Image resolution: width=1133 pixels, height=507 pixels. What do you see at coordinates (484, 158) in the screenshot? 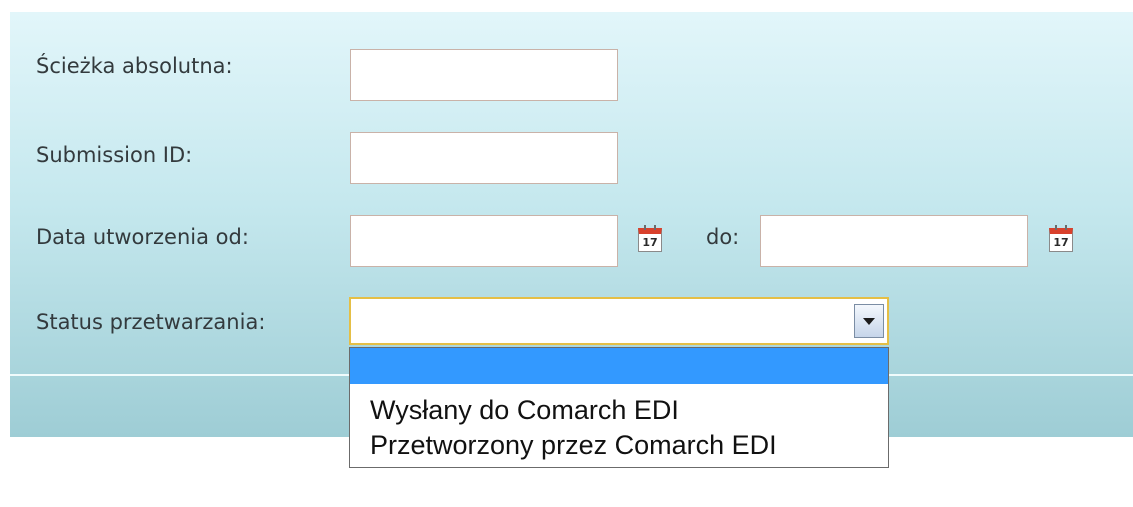
I see `submission-id-input` at bounding box center [484, 158].